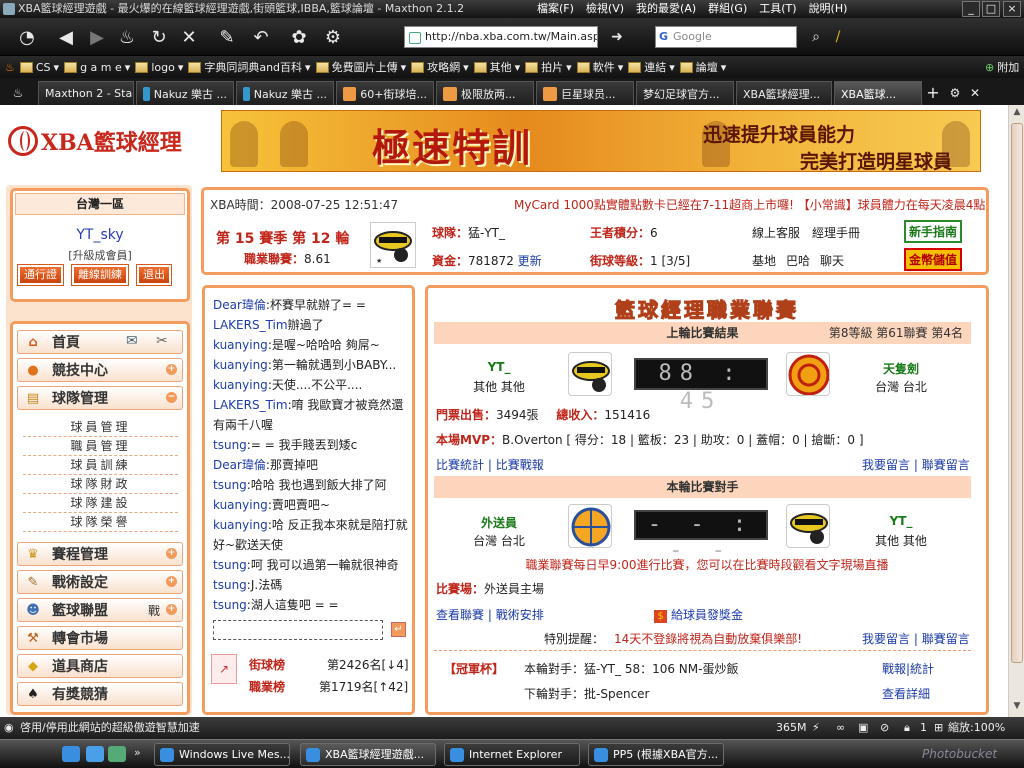  I want to click on funds-update-link: 更新, so click(530, 261).